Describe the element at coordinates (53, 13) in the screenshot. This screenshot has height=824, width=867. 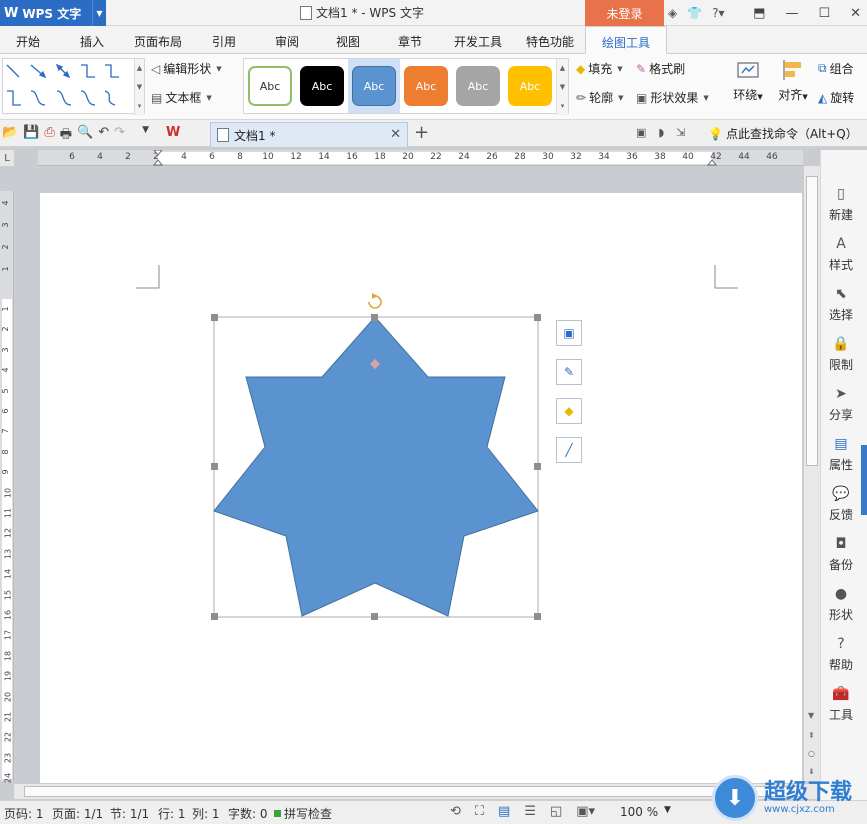
I see `app-menu-button: W WPS 文字 ▼` at that location.